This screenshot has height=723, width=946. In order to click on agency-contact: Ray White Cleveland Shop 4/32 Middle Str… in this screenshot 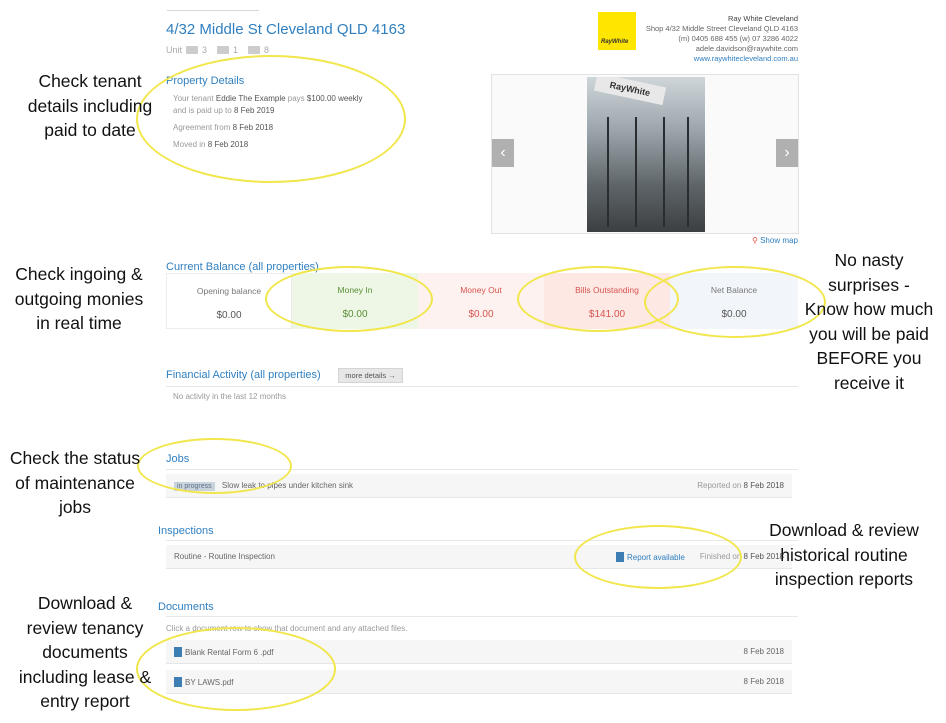, I will do `click(722, 39)`.